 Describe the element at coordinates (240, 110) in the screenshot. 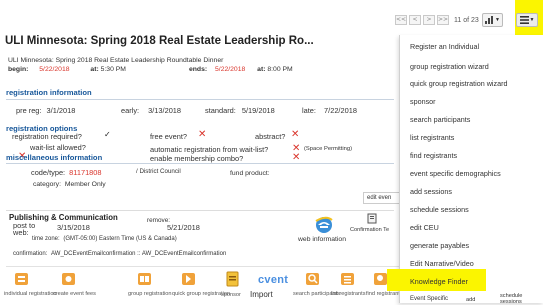

I see `standard-row: standard: 5/19/2018` at that location.